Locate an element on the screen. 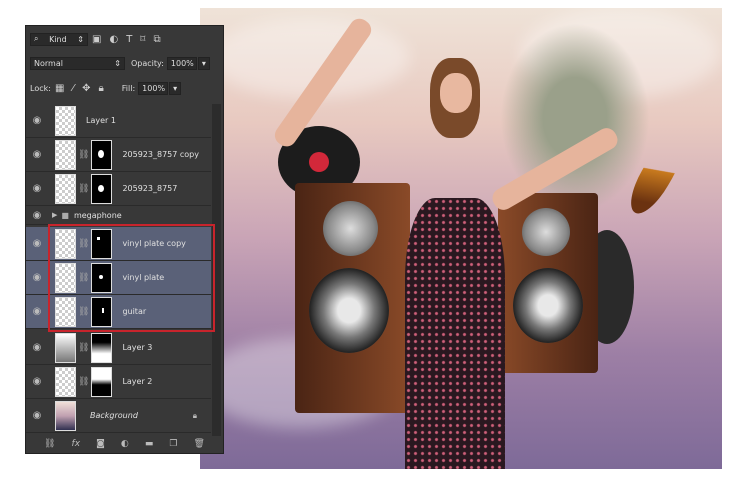 Image resolution: width=740 pixels, height=481 pixels. layer-name: Background is located at coordinates (114, 415).